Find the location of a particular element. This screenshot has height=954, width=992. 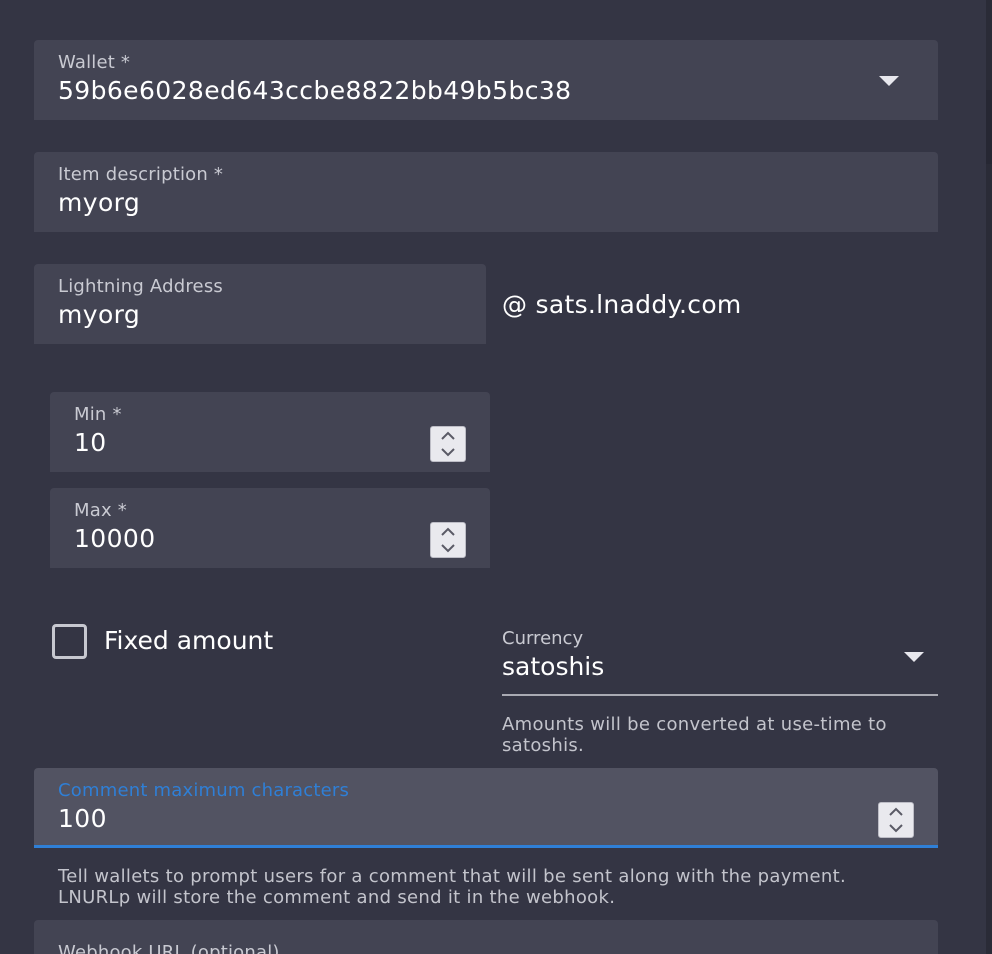

wallet-label: Wallet * is located at coordinates (94, 62).